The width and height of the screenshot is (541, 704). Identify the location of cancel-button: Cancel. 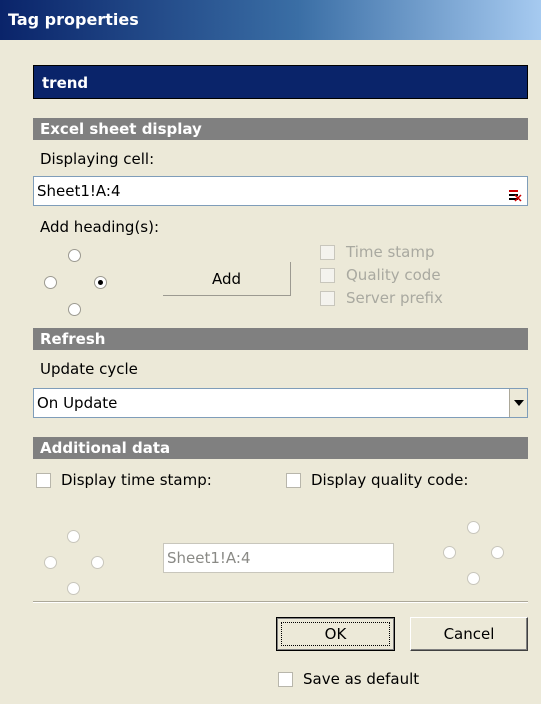
(469, 634).